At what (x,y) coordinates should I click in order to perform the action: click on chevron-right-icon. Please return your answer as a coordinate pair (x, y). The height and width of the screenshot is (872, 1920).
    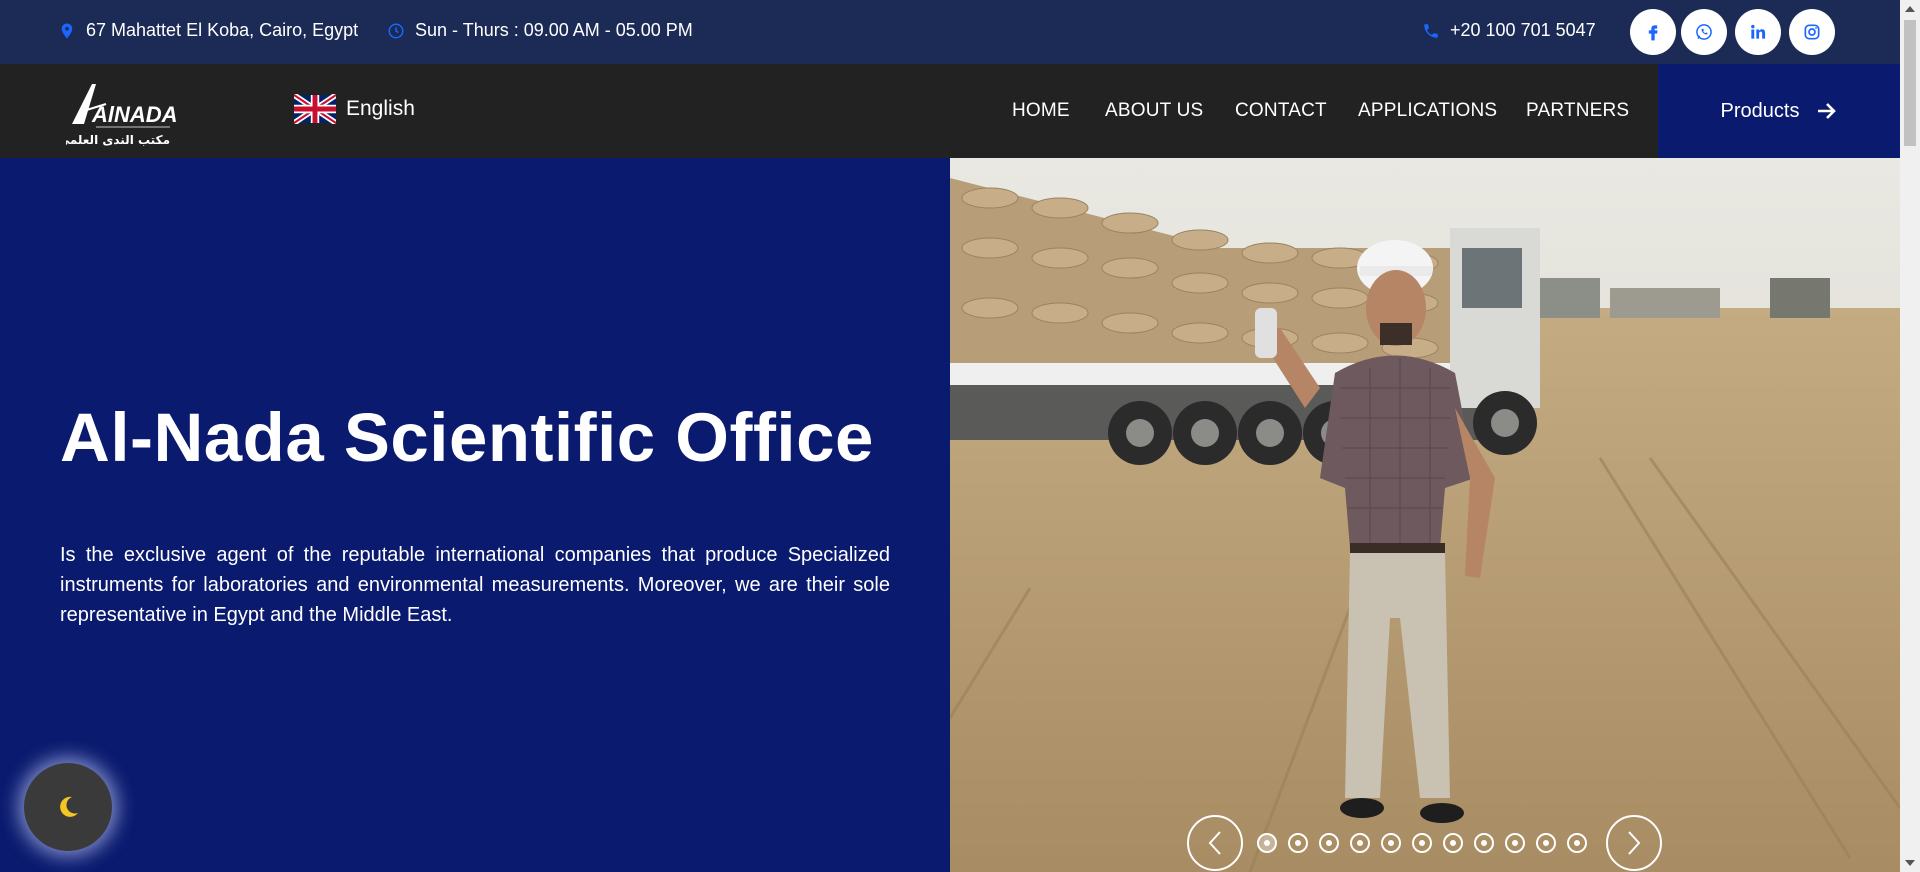
    Looking at the image, I should click on (1634, 843).